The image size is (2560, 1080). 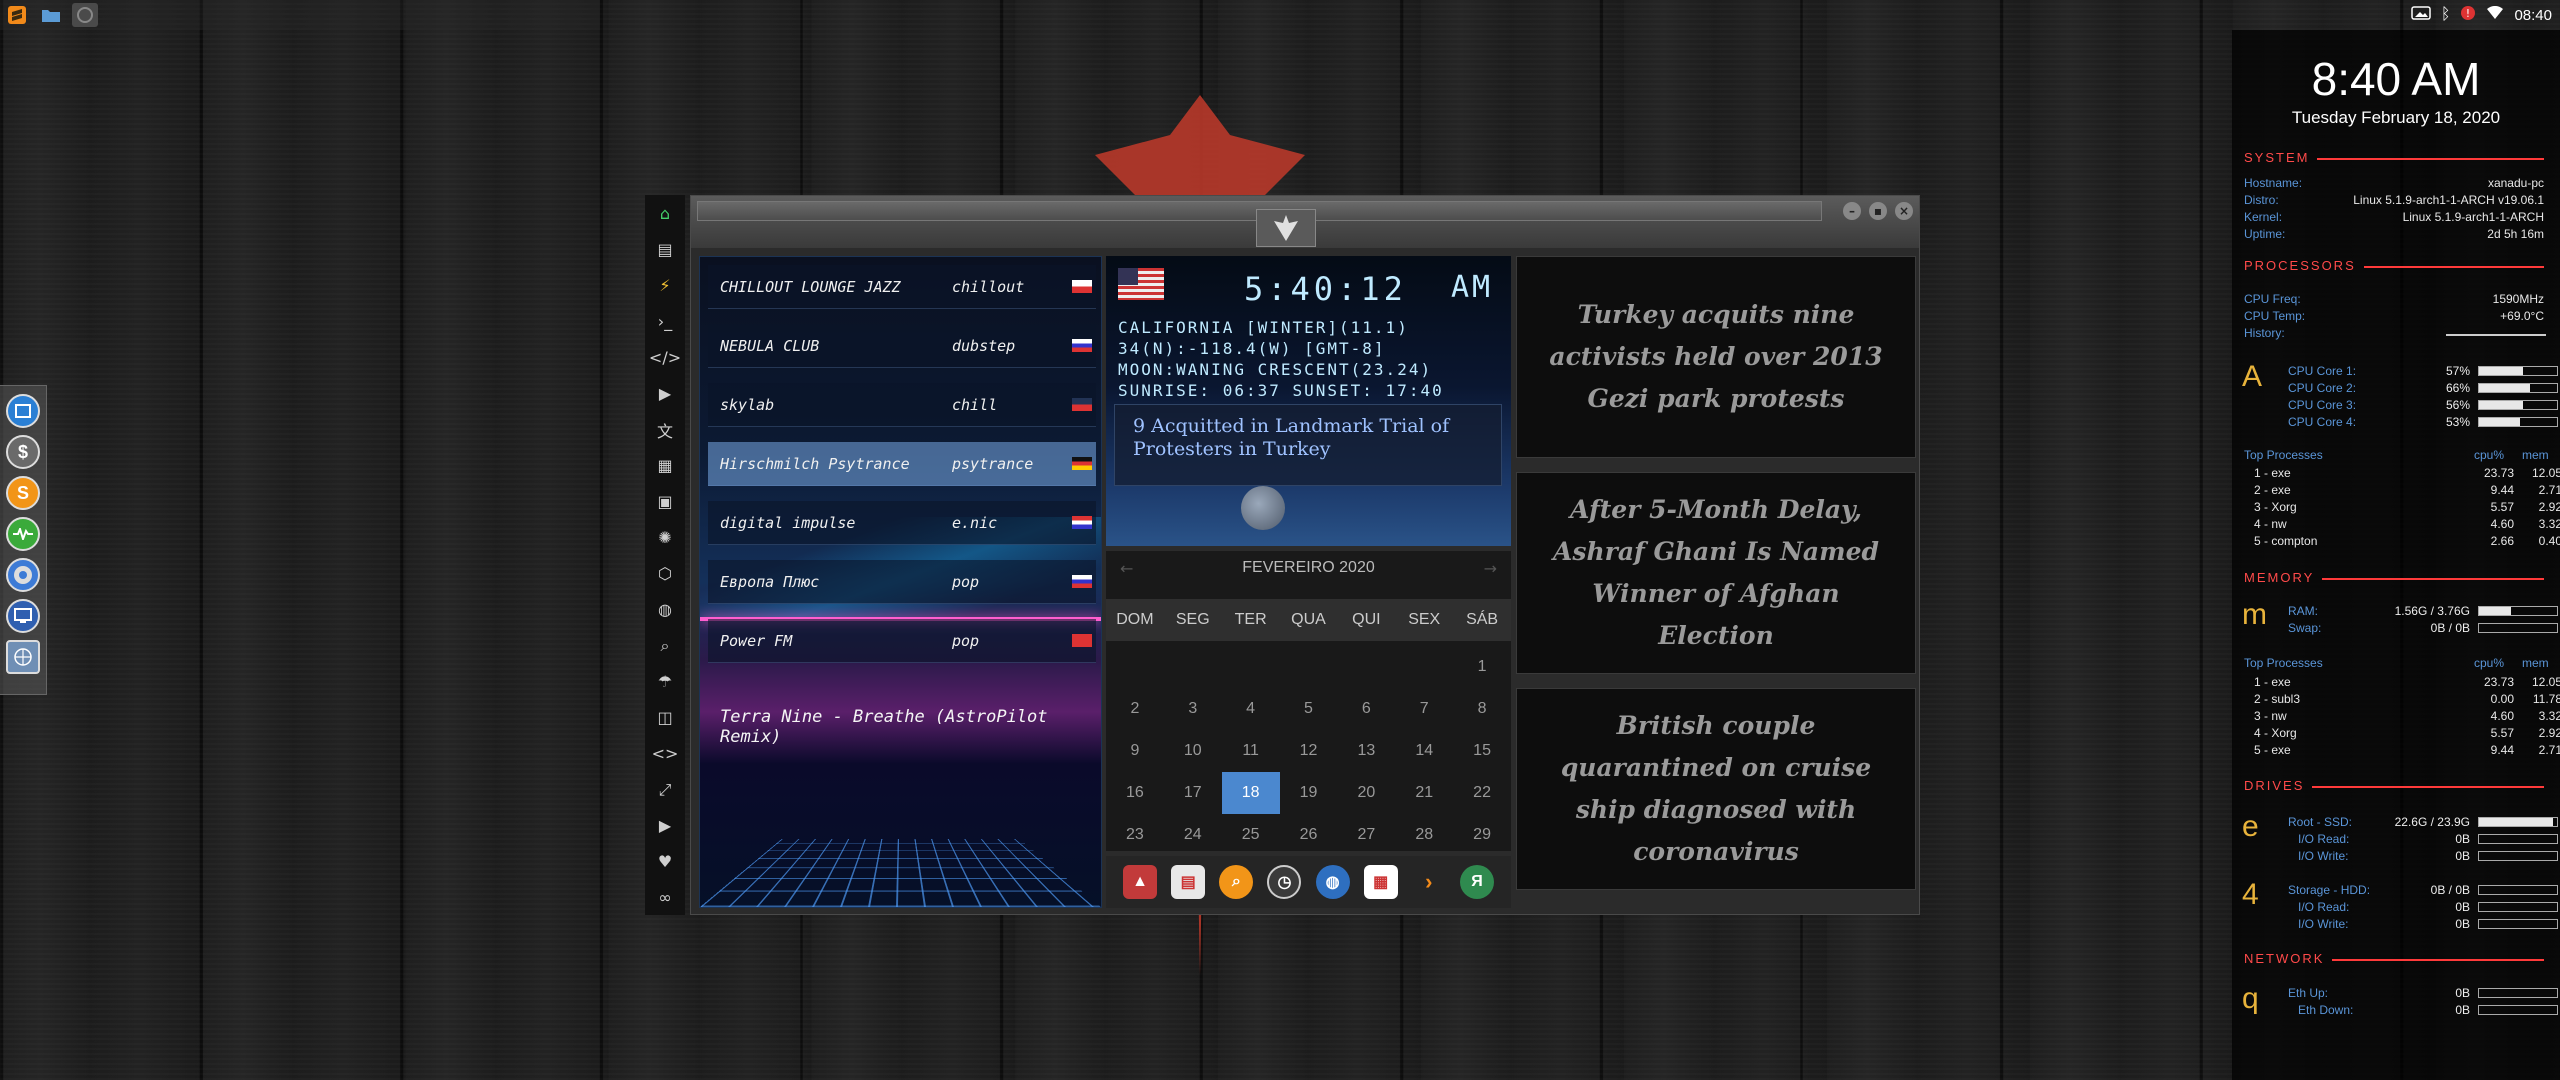 What do you see at coordinates (1309, 835) in the screenshot?
I see `calendar-day: 26` at bounding box center [1309, 835].